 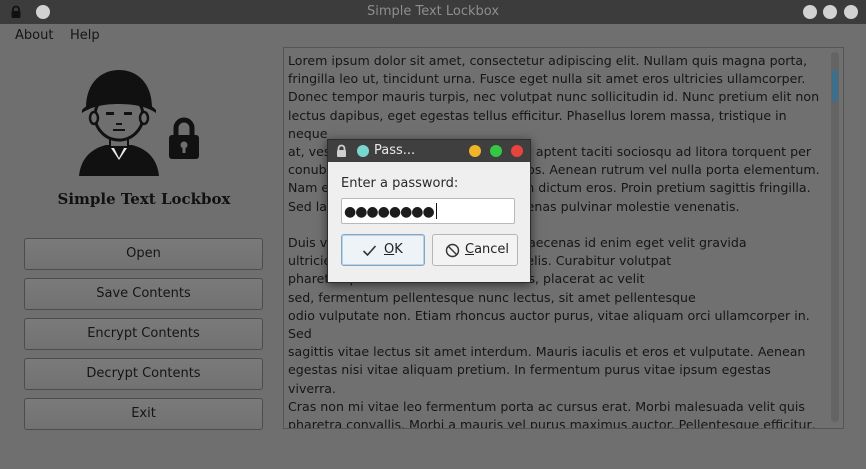 I want to click on scrollbar-thumb, so click(x=835, y=86).